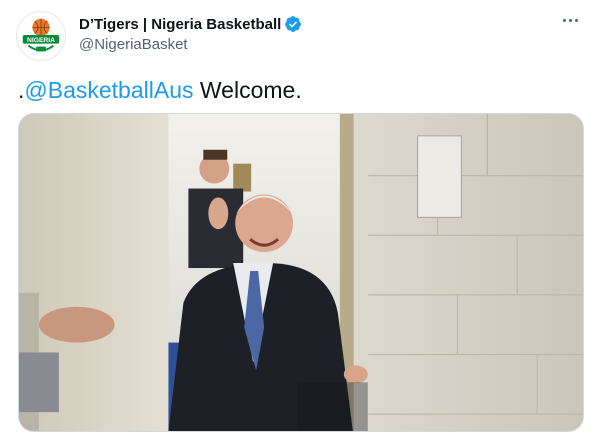  I want to click on tweet-text: .@BasketballAus Welcome., so click(160, 90).